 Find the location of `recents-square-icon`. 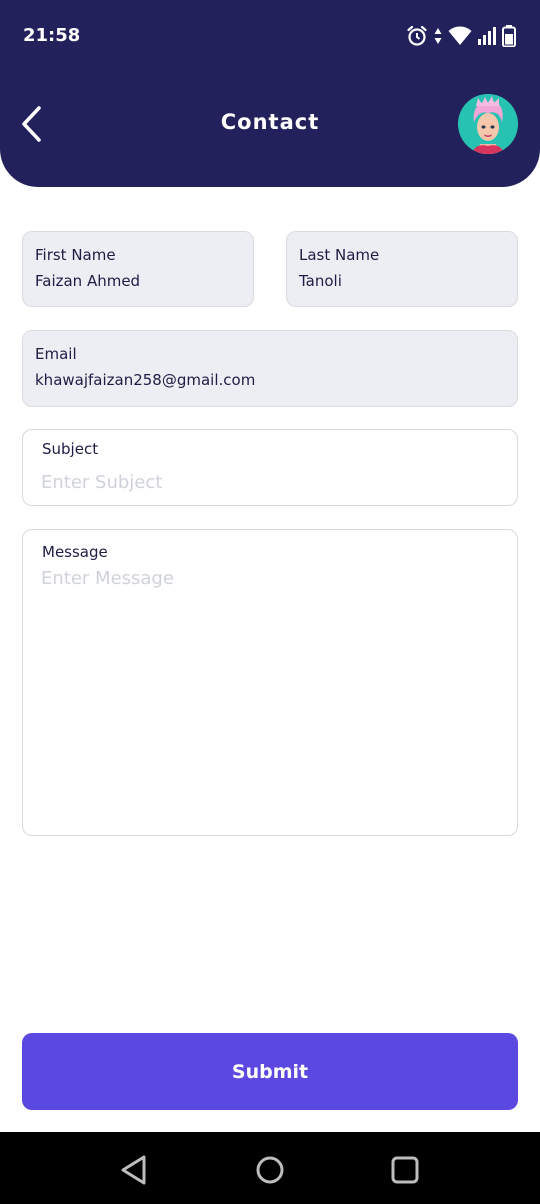

recents-square-icon is located at coordinates (405, 1170).